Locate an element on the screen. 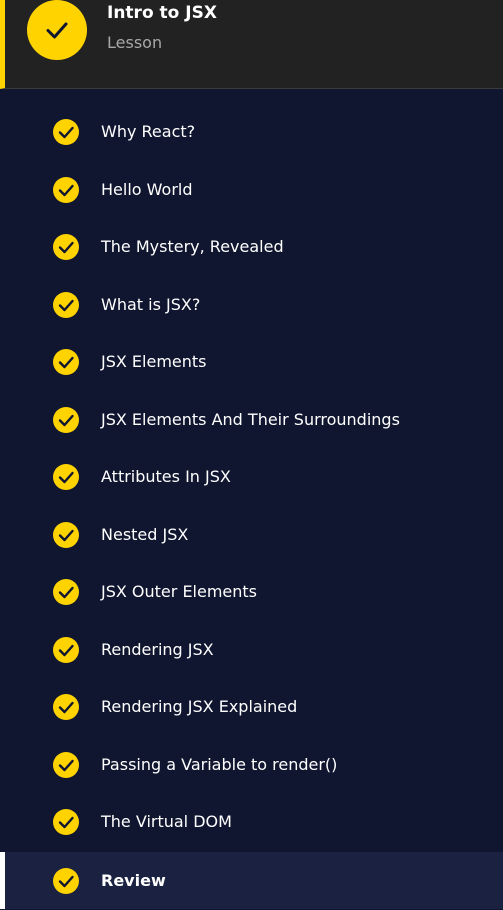 The height and width of the screenshot is (910, 503). lesson-header: Intro to JSX Lesson is located at coordinates (251, 44).